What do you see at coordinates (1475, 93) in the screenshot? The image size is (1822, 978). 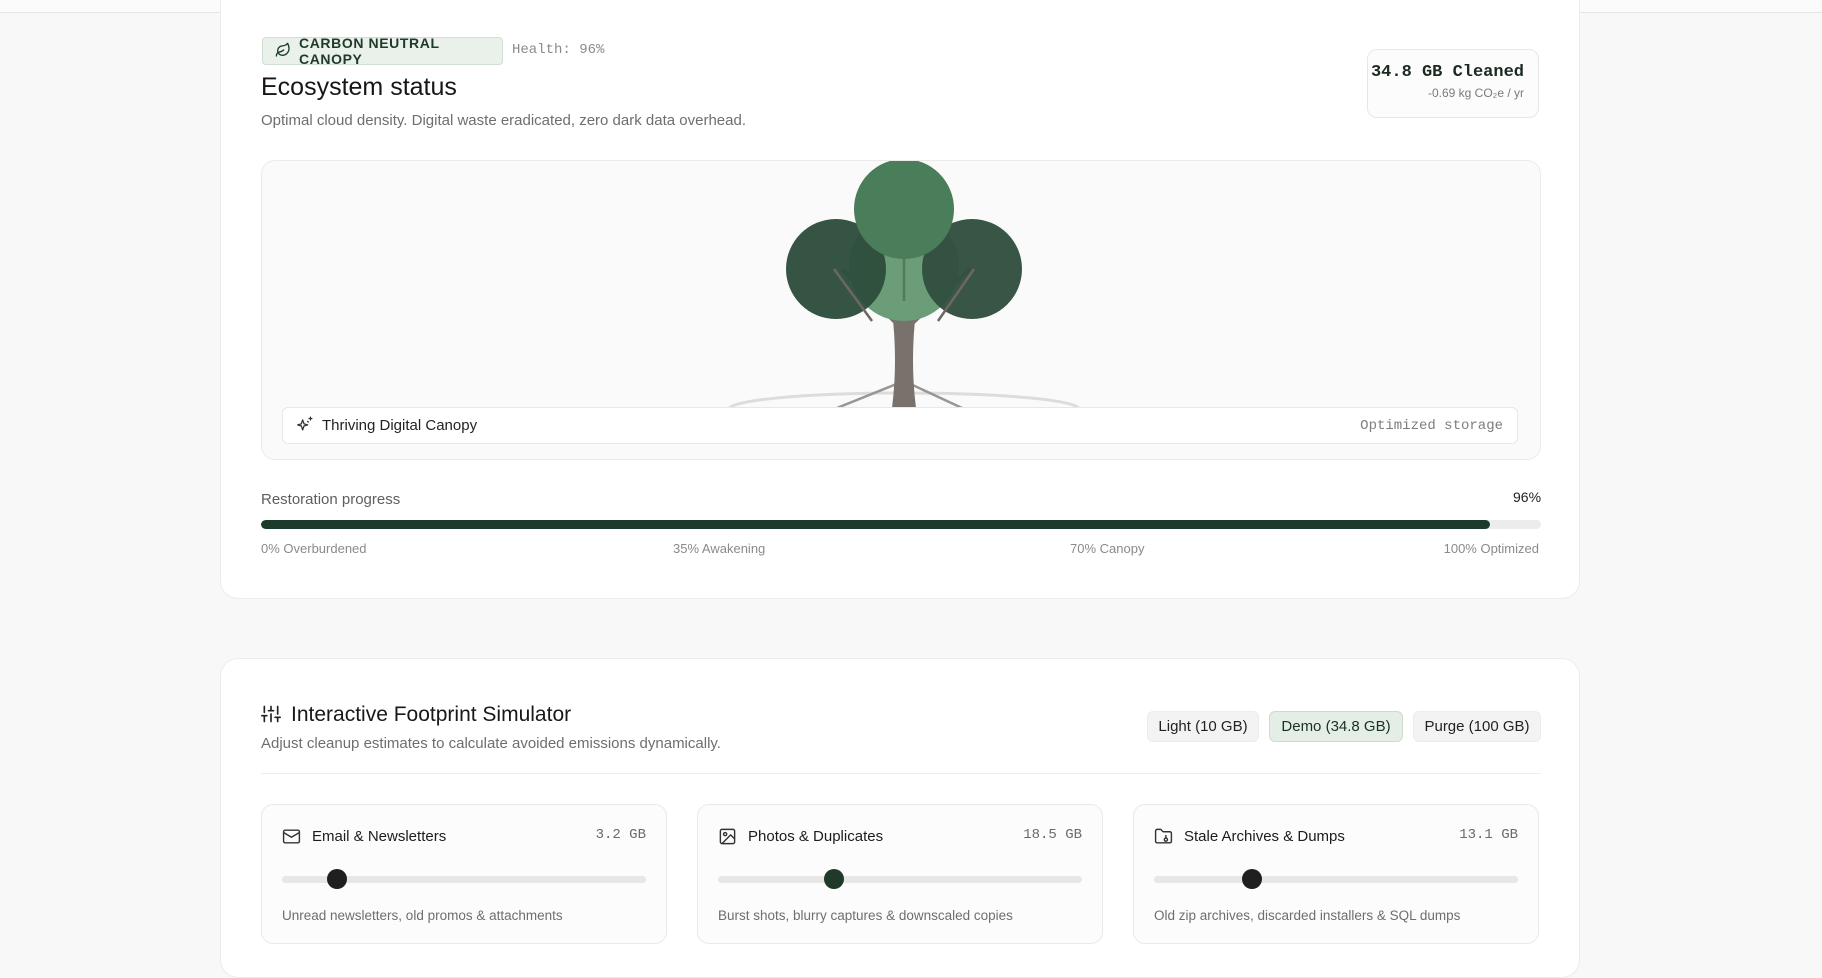 I see `cleaned-co2: -0.69 kg CO₂e / yr` at bounding box center [1475, 93].